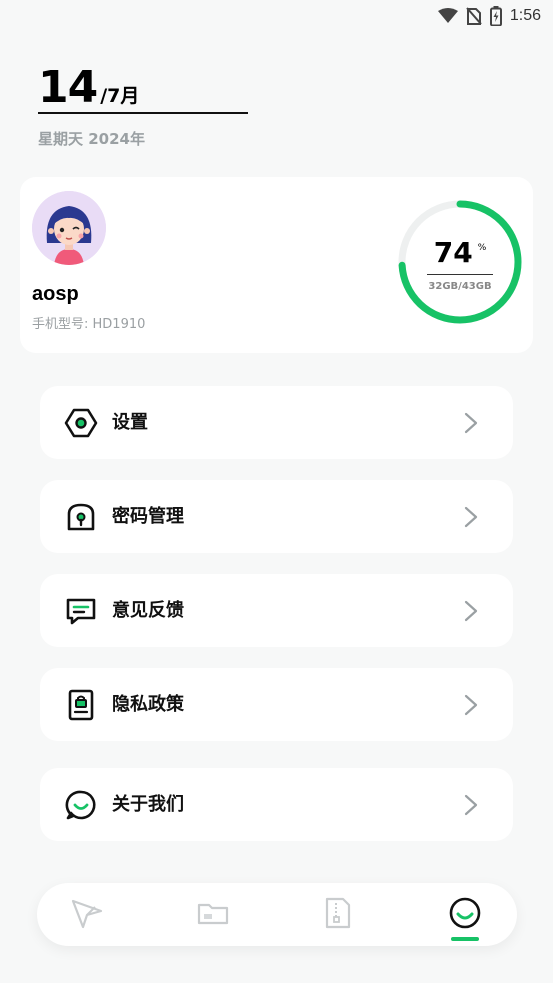 The image size is (553, 983). I want to click on menu-label: 意见反馈, so click(148, 610).